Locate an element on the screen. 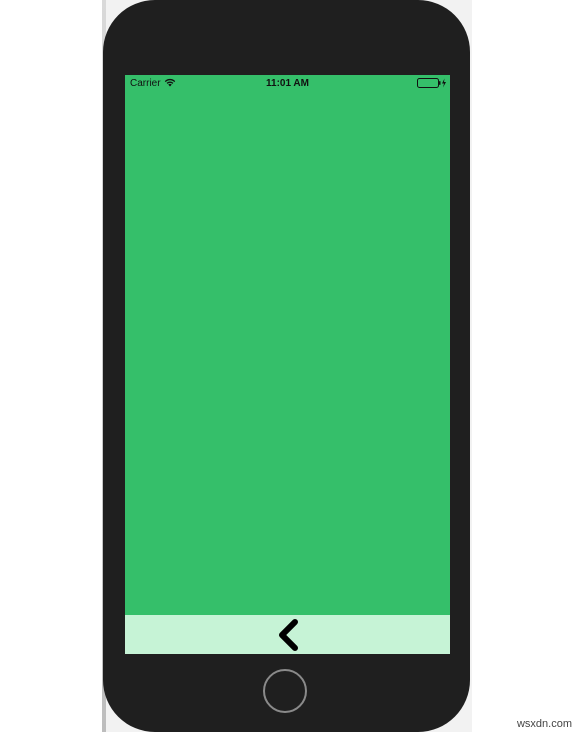 The width and height of the screenshot is (582, 732). status-time: 11:01 AM is located at coordinates (287, 83).